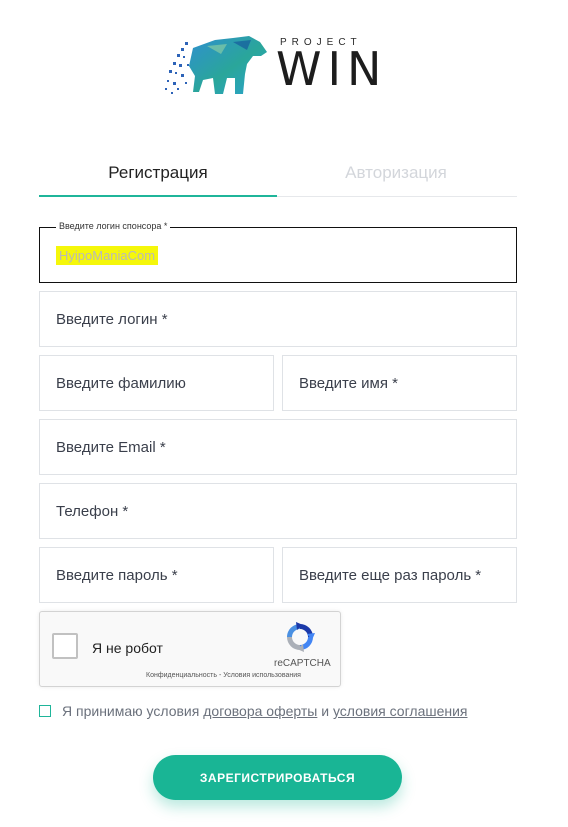 This screenshot has width=568, height=827. I want to click on surname-input, so click(156, 383).